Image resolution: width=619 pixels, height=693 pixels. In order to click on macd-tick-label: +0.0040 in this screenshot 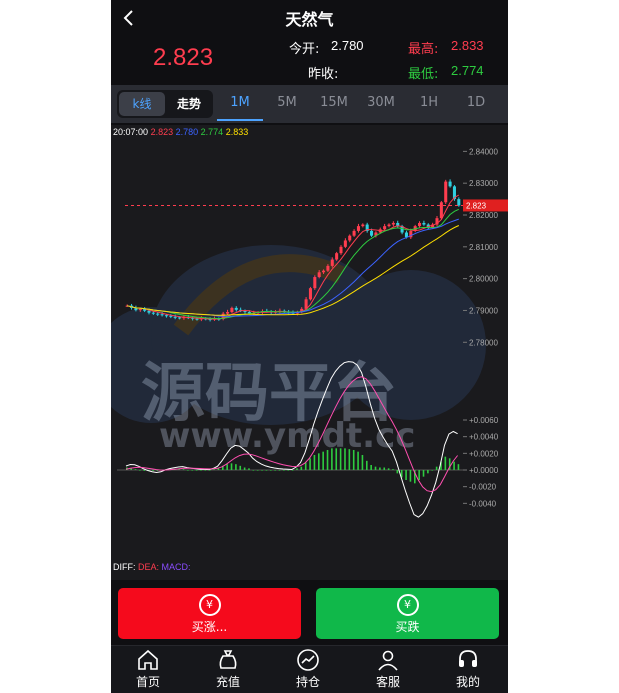, I will do `click(484, 437)`.